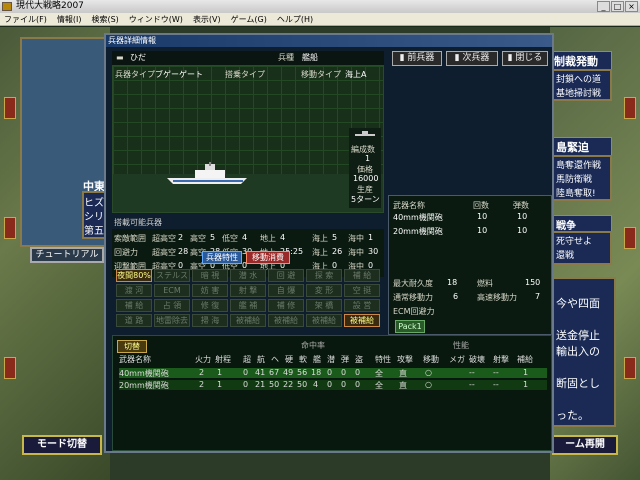 This screenshot has width=640, height=480. What do you see at coordinates (525, 359) in the screenshot?
I see `dh: 補給` at bounding box center [525, 359].